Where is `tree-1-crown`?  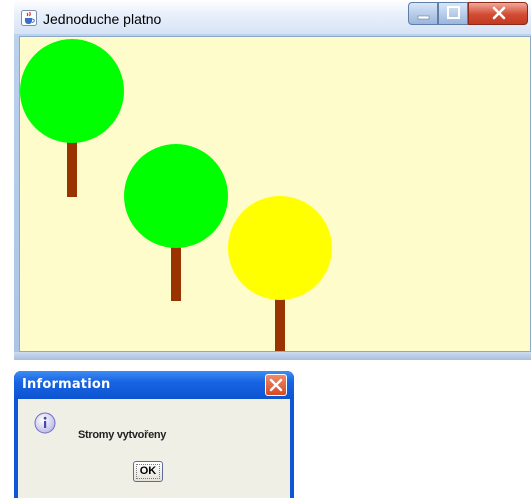
tree-1-crown is located at coordinates (72, 91).